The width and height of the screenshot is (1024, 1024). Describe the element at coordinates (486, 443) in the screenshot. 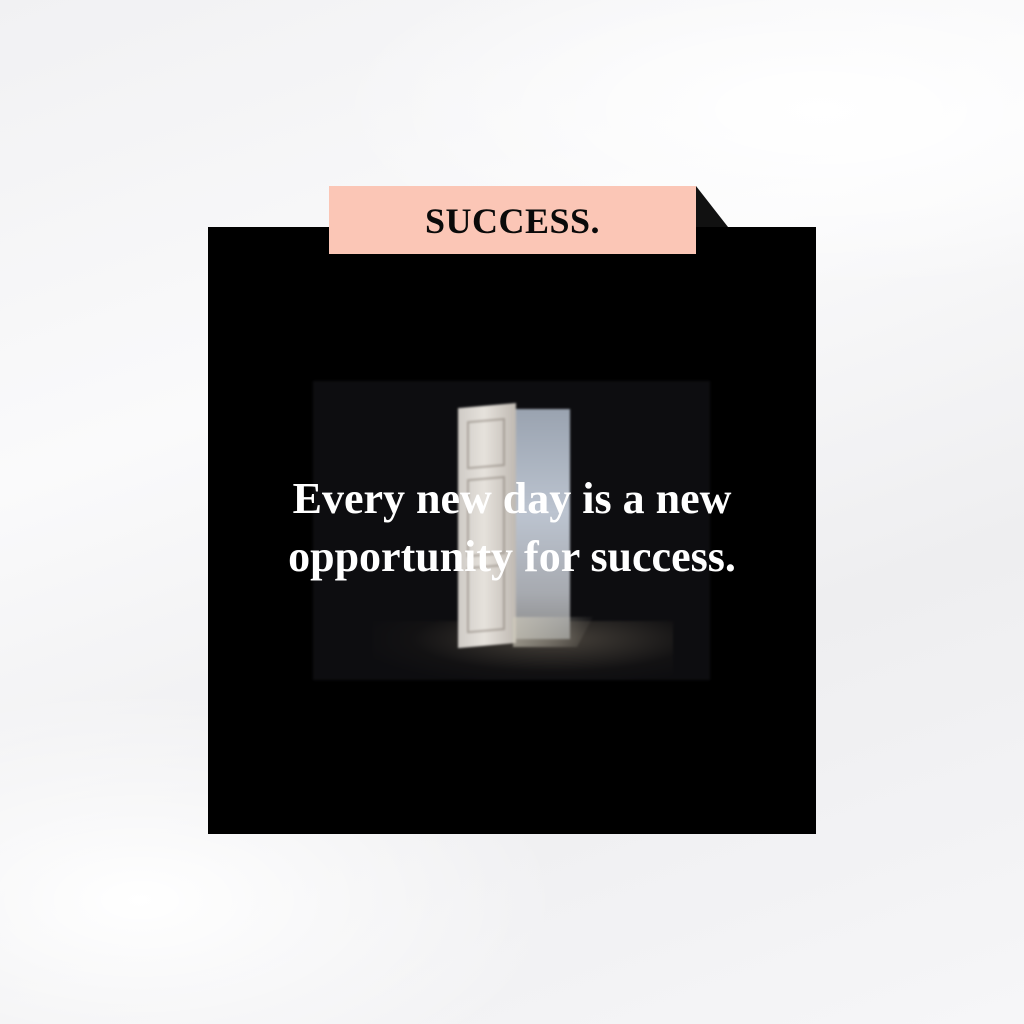

I see `door-panel-top` at that location.